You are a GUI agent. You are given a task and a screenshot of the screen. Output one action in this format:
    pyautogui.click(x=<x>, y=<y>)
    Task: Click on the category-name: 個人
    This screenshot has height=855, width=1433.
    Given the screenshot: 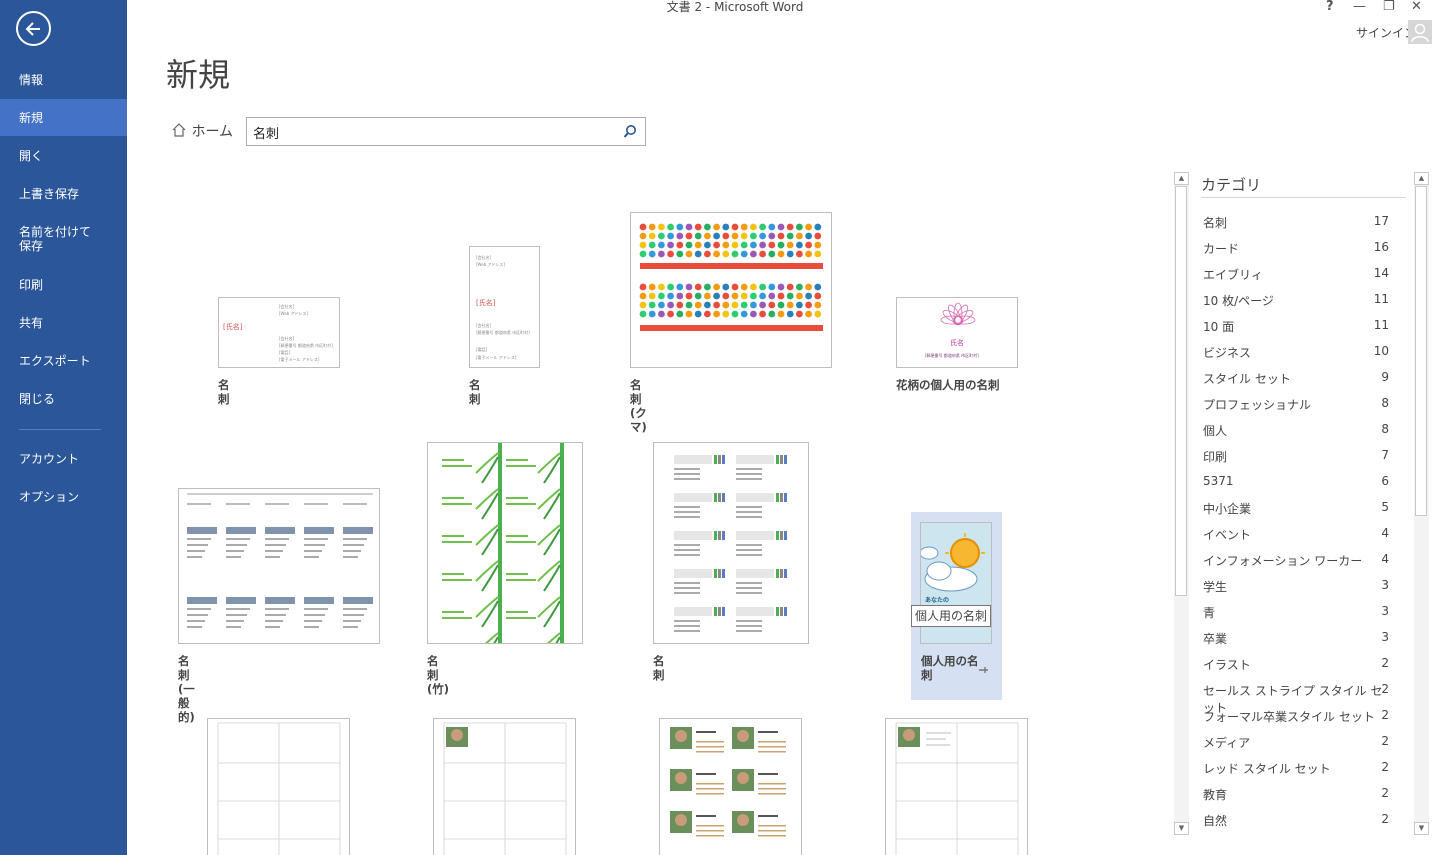 What is the action you would take?
    pyautogui.click(x=1215, y=431)
    